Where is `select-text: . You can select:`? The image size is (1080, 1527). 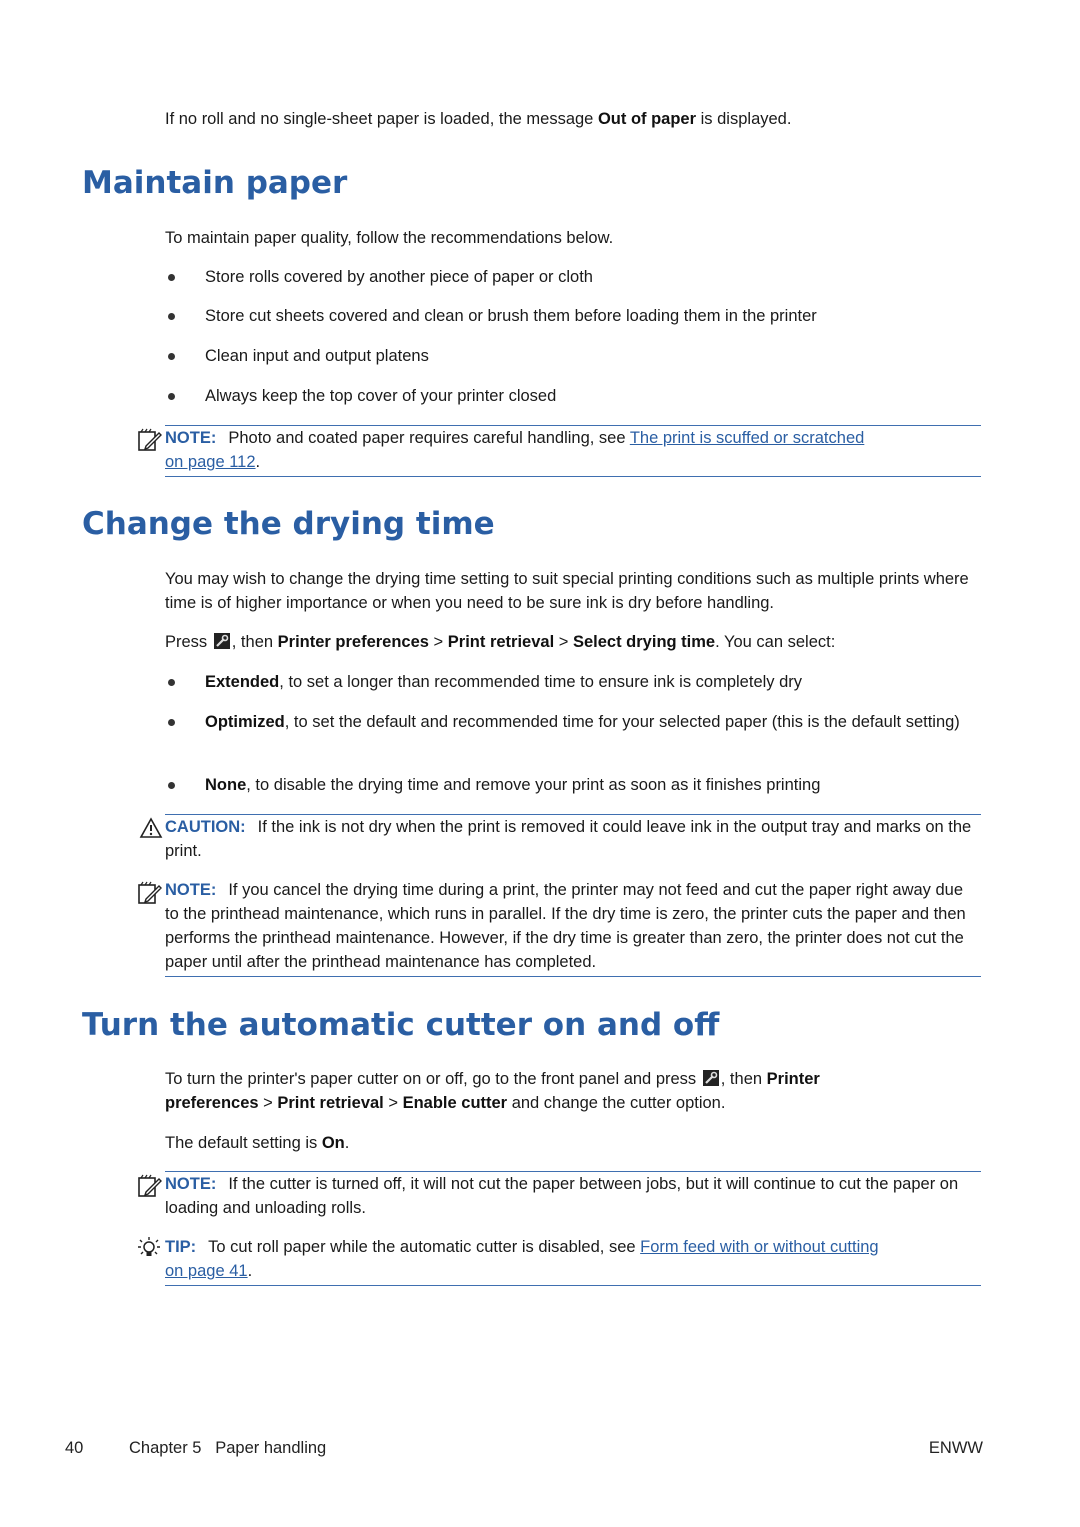 select-text: . You can select: is located at coordinates (775, 642).